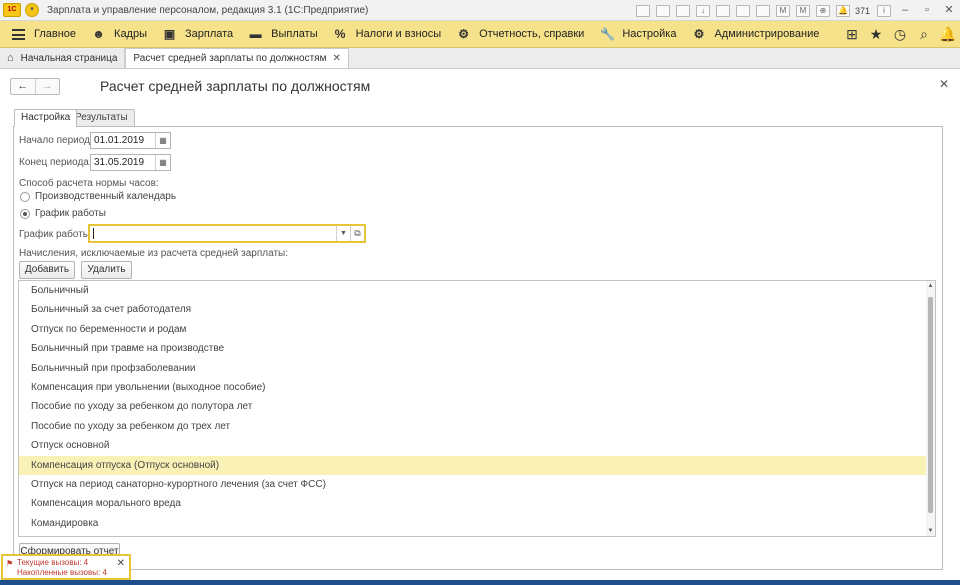 This screenshot has height=585, width=960. Describe the element at coordinates (862, 10) in the screenshot. I see `notification-count: 371` at that location.